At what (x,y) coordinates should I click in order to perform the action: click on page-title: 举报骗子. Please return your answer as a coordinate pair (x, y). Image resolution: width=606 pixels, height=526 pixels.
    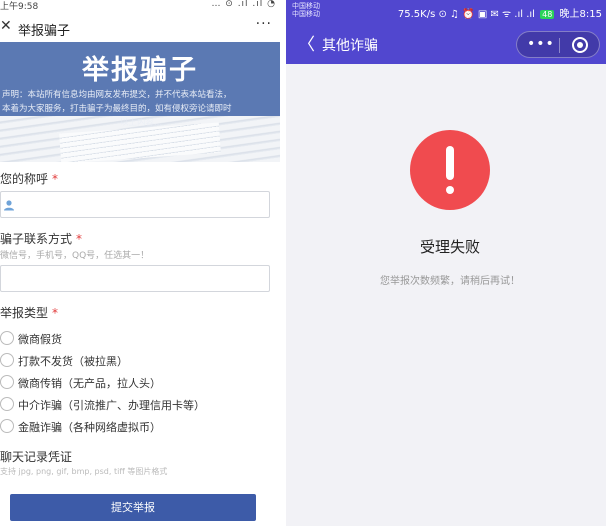
    Looking at the image, I should click on (44, 31).